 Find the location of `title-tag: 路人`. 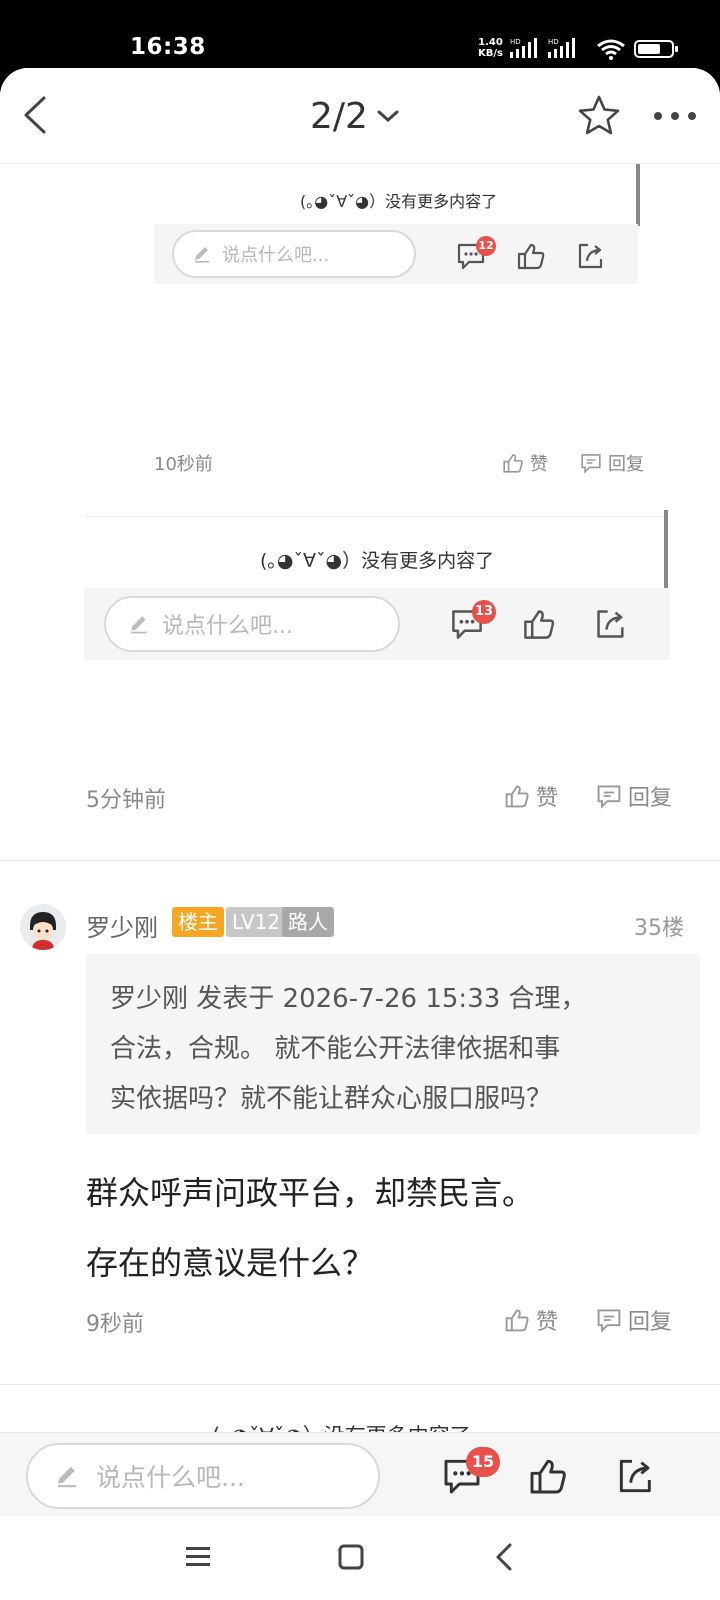

title-tag: 路人 is located at coordinates (308, 922).